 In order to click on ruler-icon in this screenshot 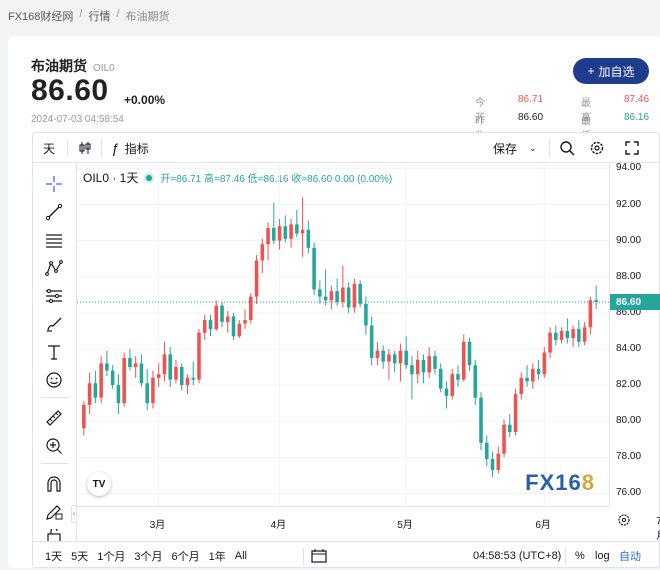, I will do `click(54, 418)`.